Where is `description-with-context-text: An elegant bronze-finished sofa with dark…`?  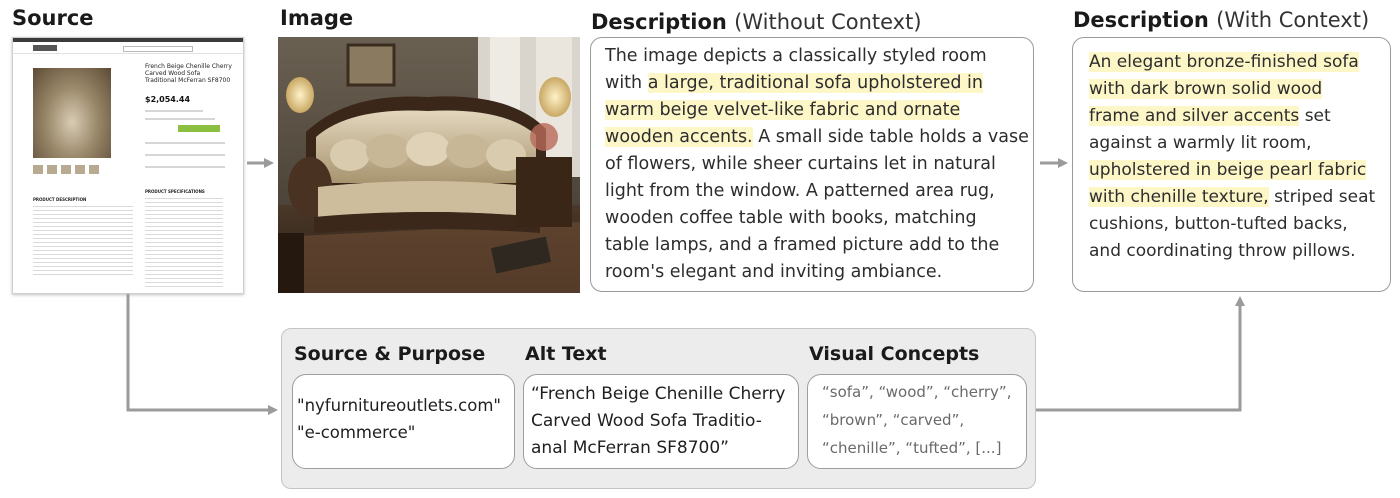 description-with-context-text: An elegant bronze-finished sofa with dark… is located at coordinates (1232, 157).